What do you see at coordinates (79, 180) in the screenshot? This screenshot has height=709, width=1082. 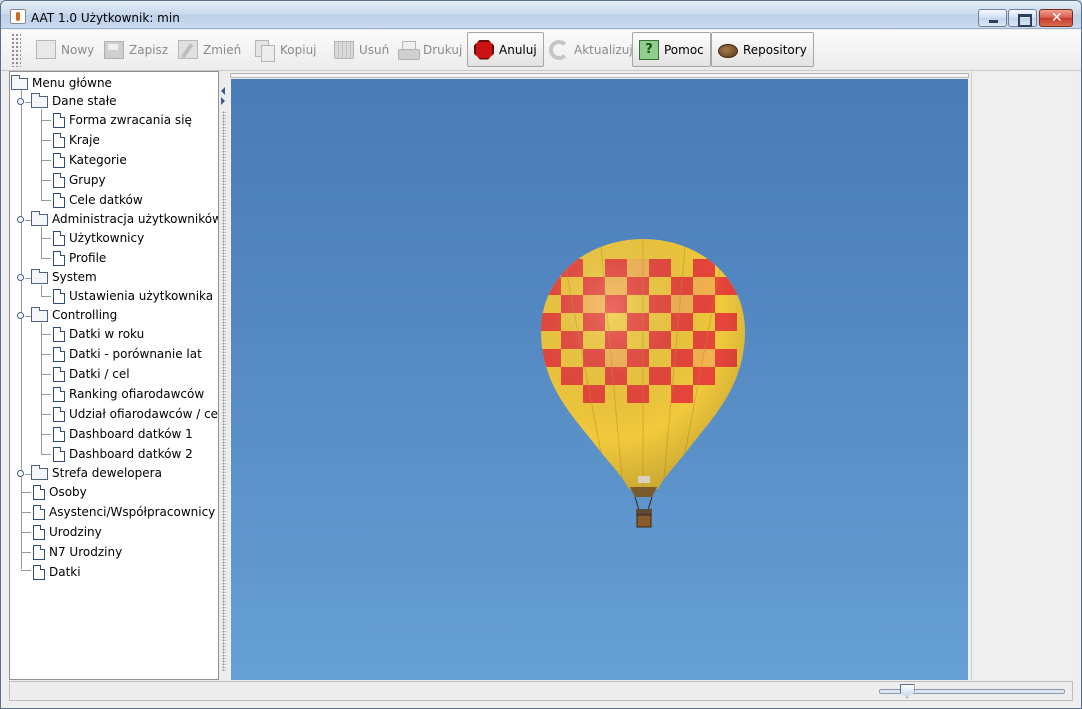 I see `tree-item: Grupy` at bounding box center [79, 180].